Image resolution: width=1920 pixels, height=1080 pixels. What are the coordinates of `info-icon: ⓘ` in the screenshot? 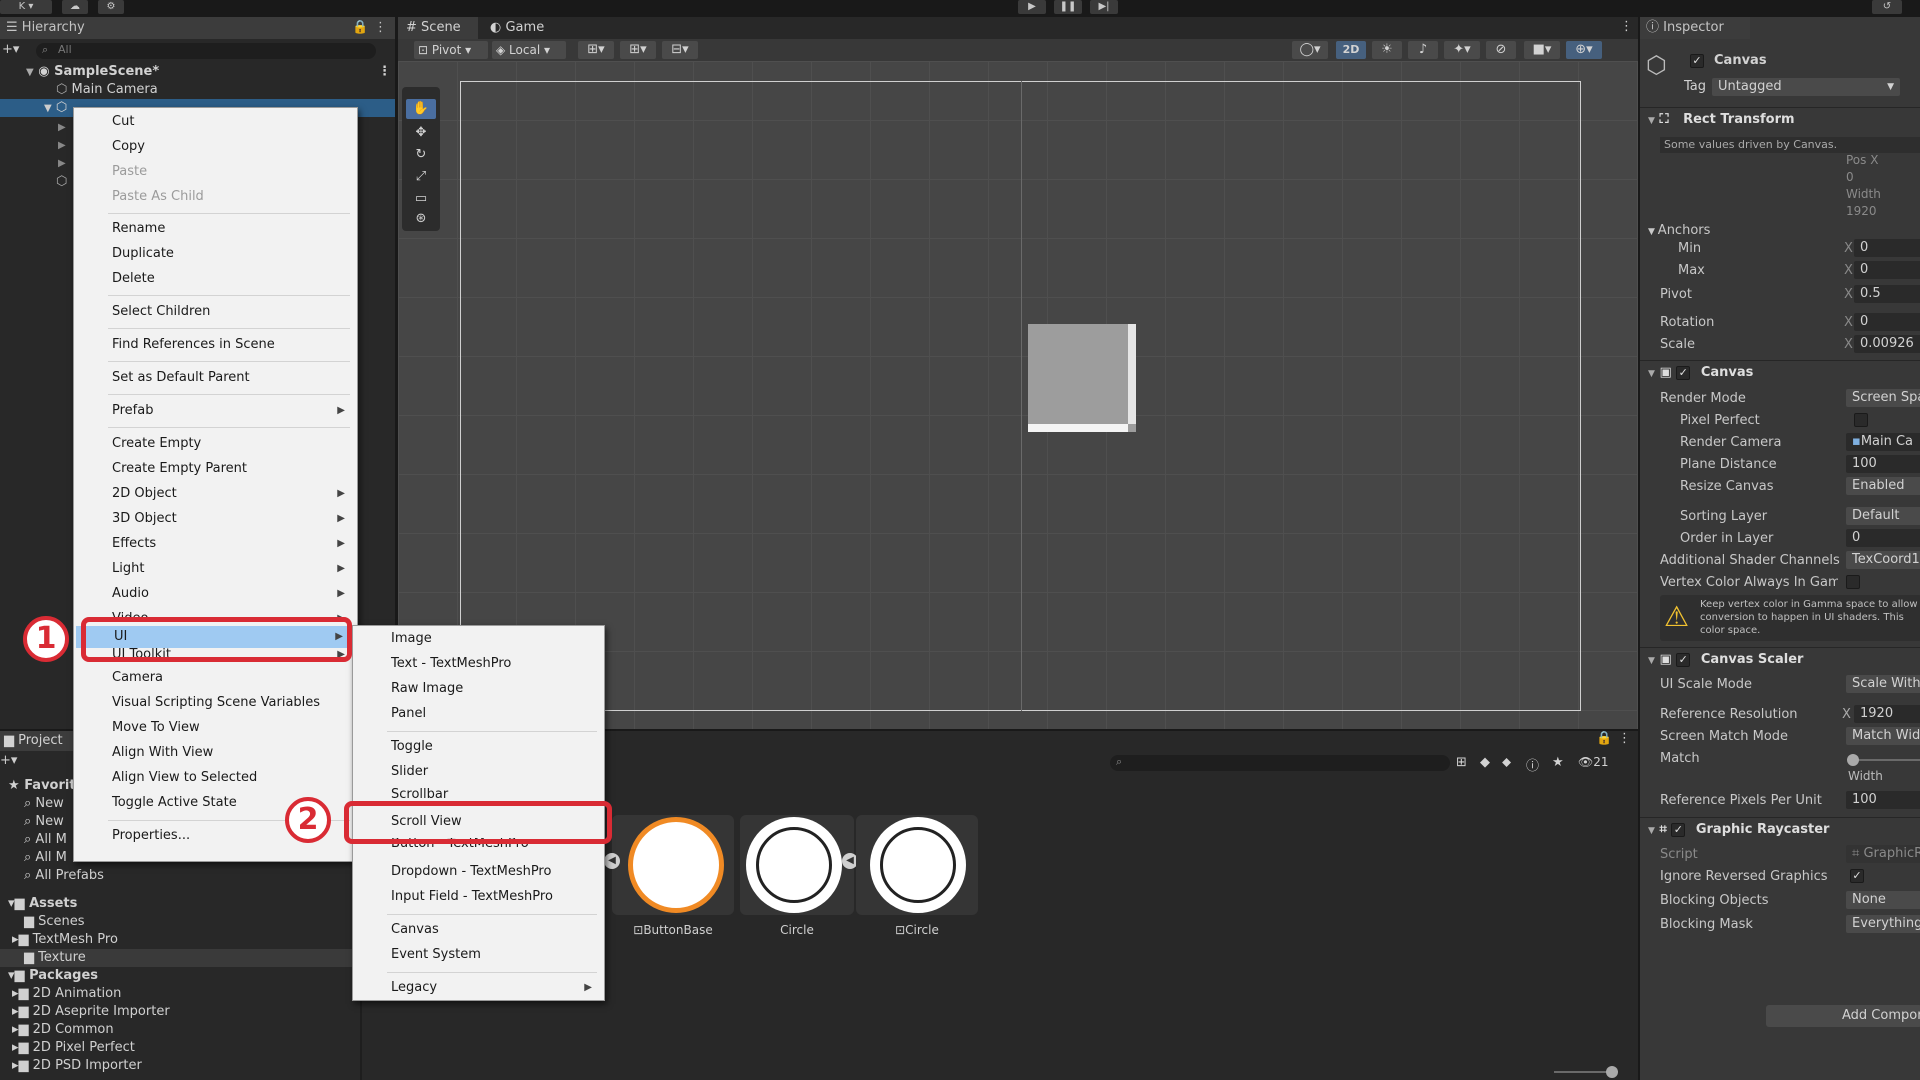 It's located at (1532, 764).